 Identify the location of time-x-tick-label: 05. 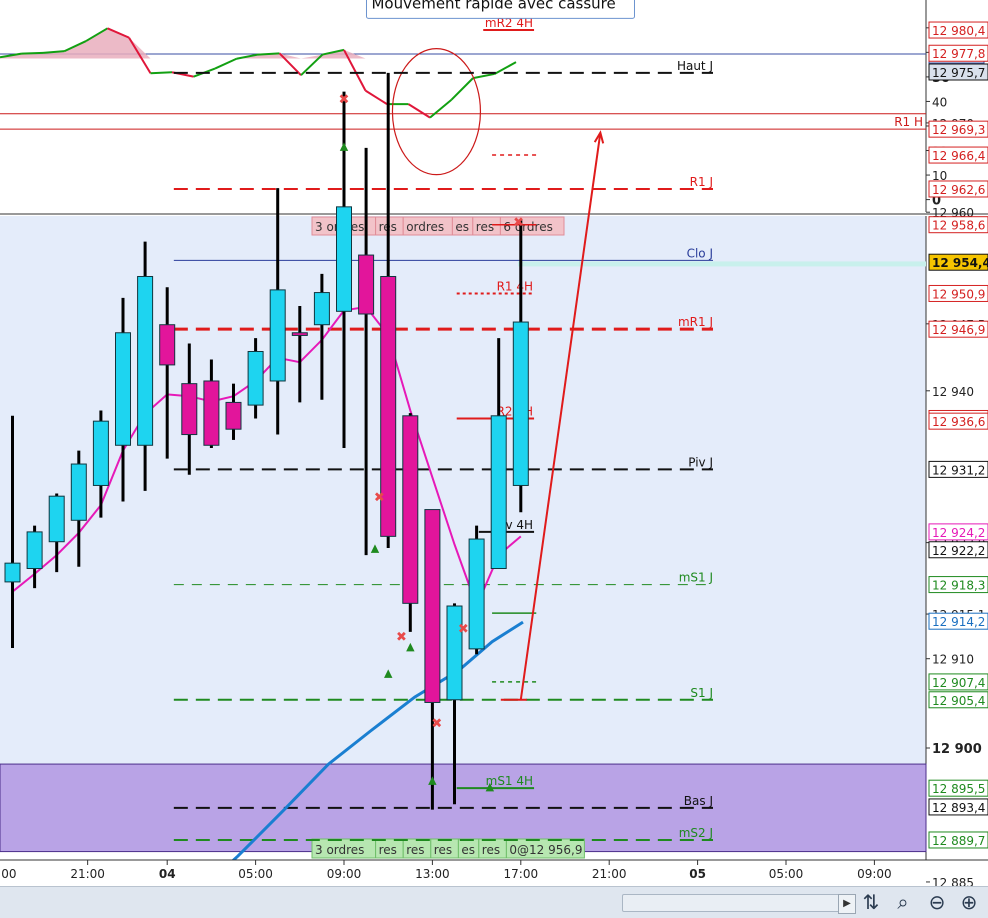
(697, 874).